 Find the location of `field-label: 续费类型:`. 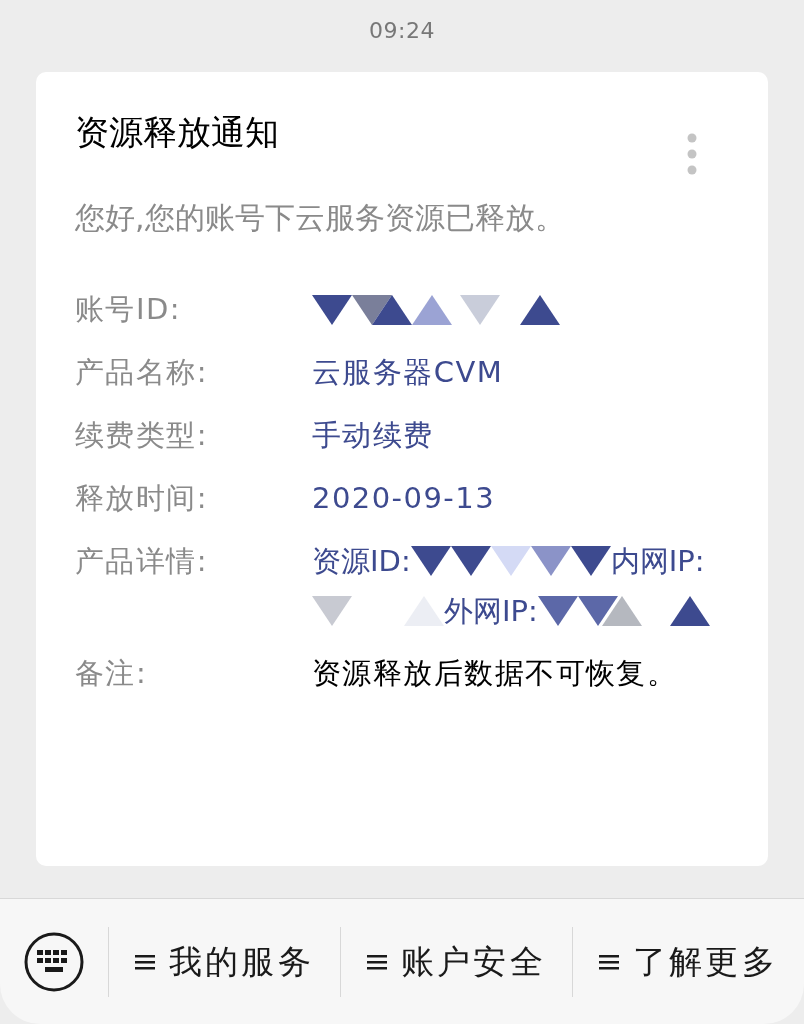

field-label: 续费类型: is located at coordinates (142, 435).